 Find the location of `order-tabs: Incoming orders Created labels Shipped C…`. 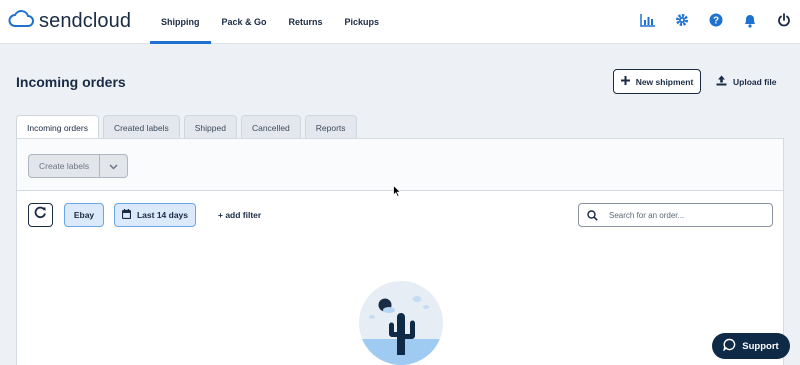

order-tabs: Incoming orders Created labels Shipped C… is located at coordinates (186, 127).